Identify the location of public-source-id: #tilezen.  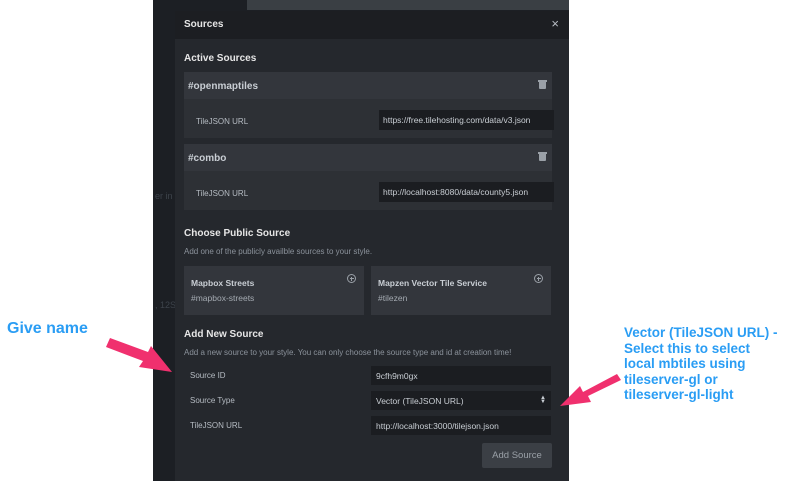
(393, 298).